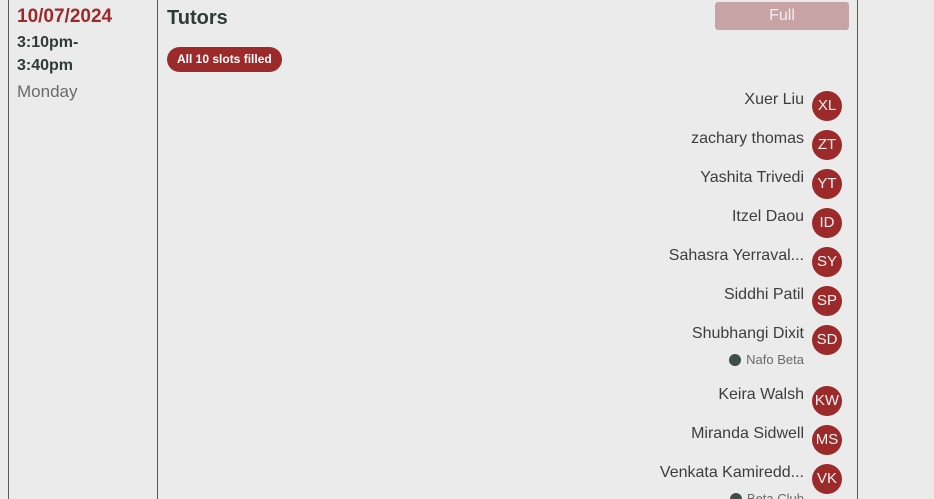  I want to click on tutor-club-tag: Nafo Beta, so click(766, 360).